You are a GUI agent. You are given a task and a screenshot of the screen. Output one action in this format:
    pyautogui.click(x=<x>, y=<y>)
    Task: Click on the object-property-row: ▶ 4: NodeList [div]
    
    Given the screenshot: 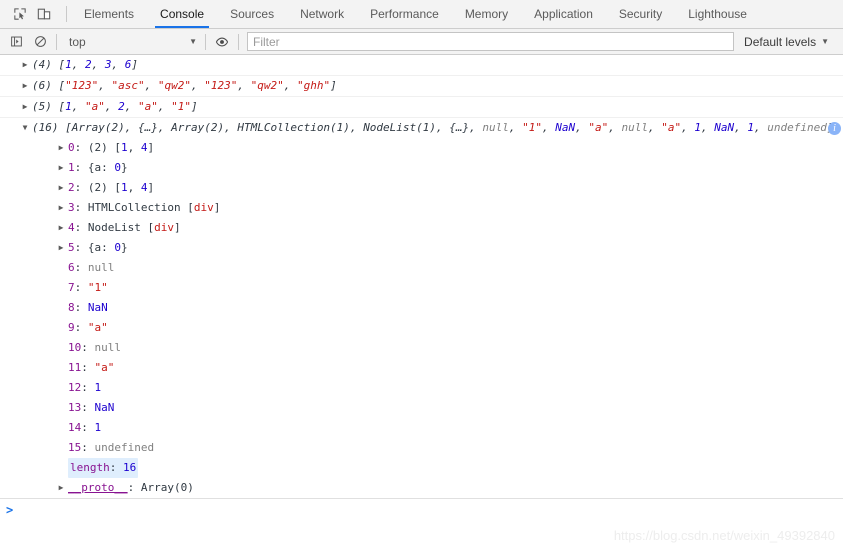 What is the action you would take?
    pyautogui.click(x=430, y=228)
    